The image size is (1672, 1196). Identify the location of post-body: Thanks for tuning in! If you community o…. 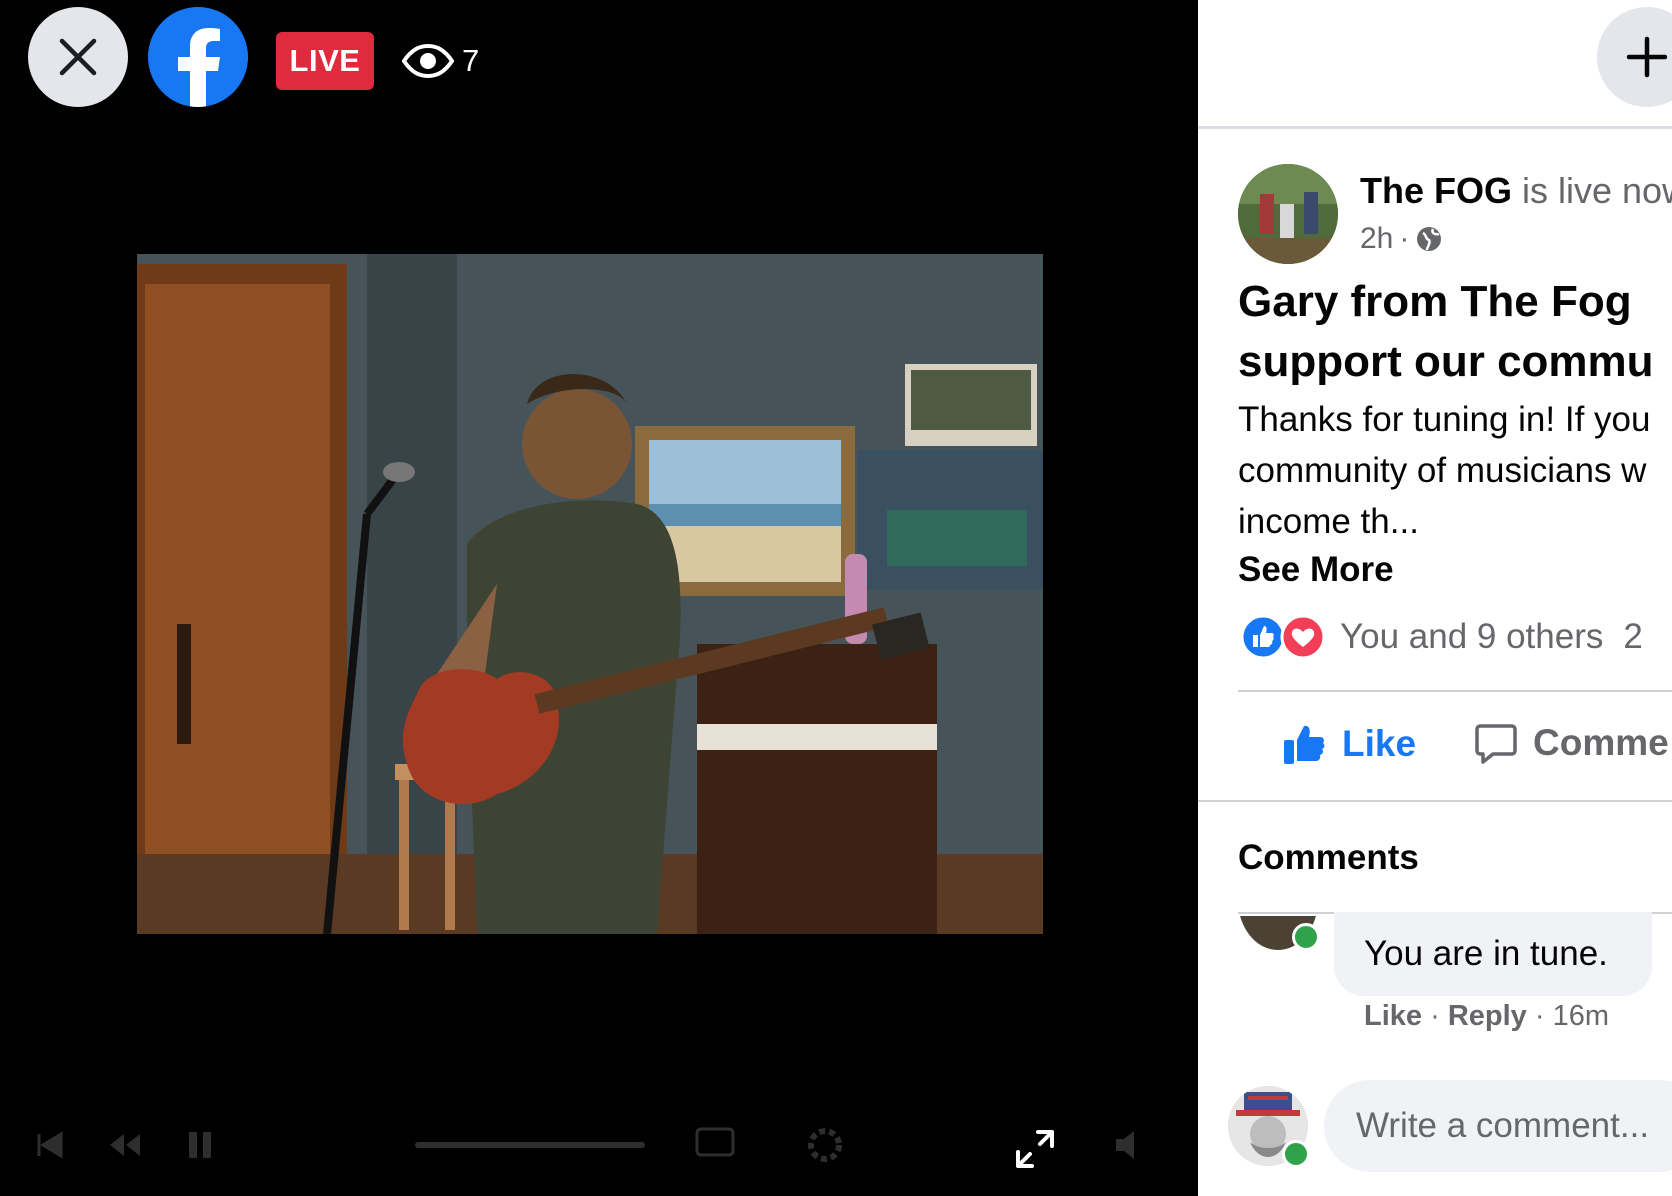
(1444, 470).